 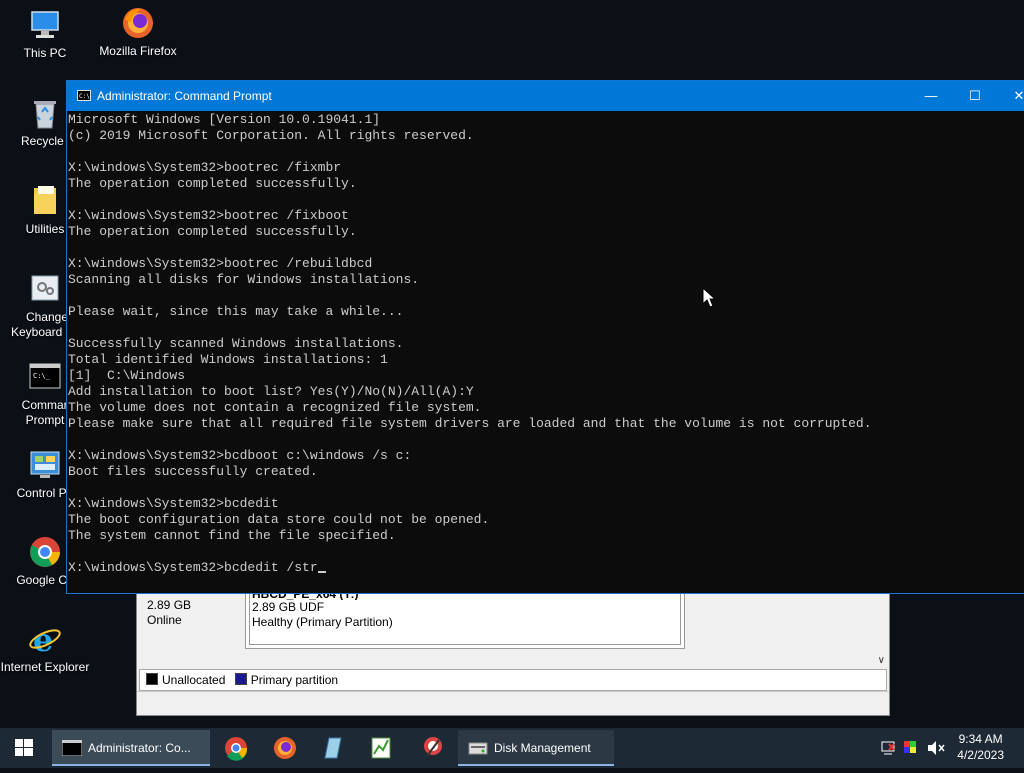 What do you see at coordinates (980, 755) in the screenshot?
I see `clock-date: 4/2/2023` at bounding box center [980, 755].